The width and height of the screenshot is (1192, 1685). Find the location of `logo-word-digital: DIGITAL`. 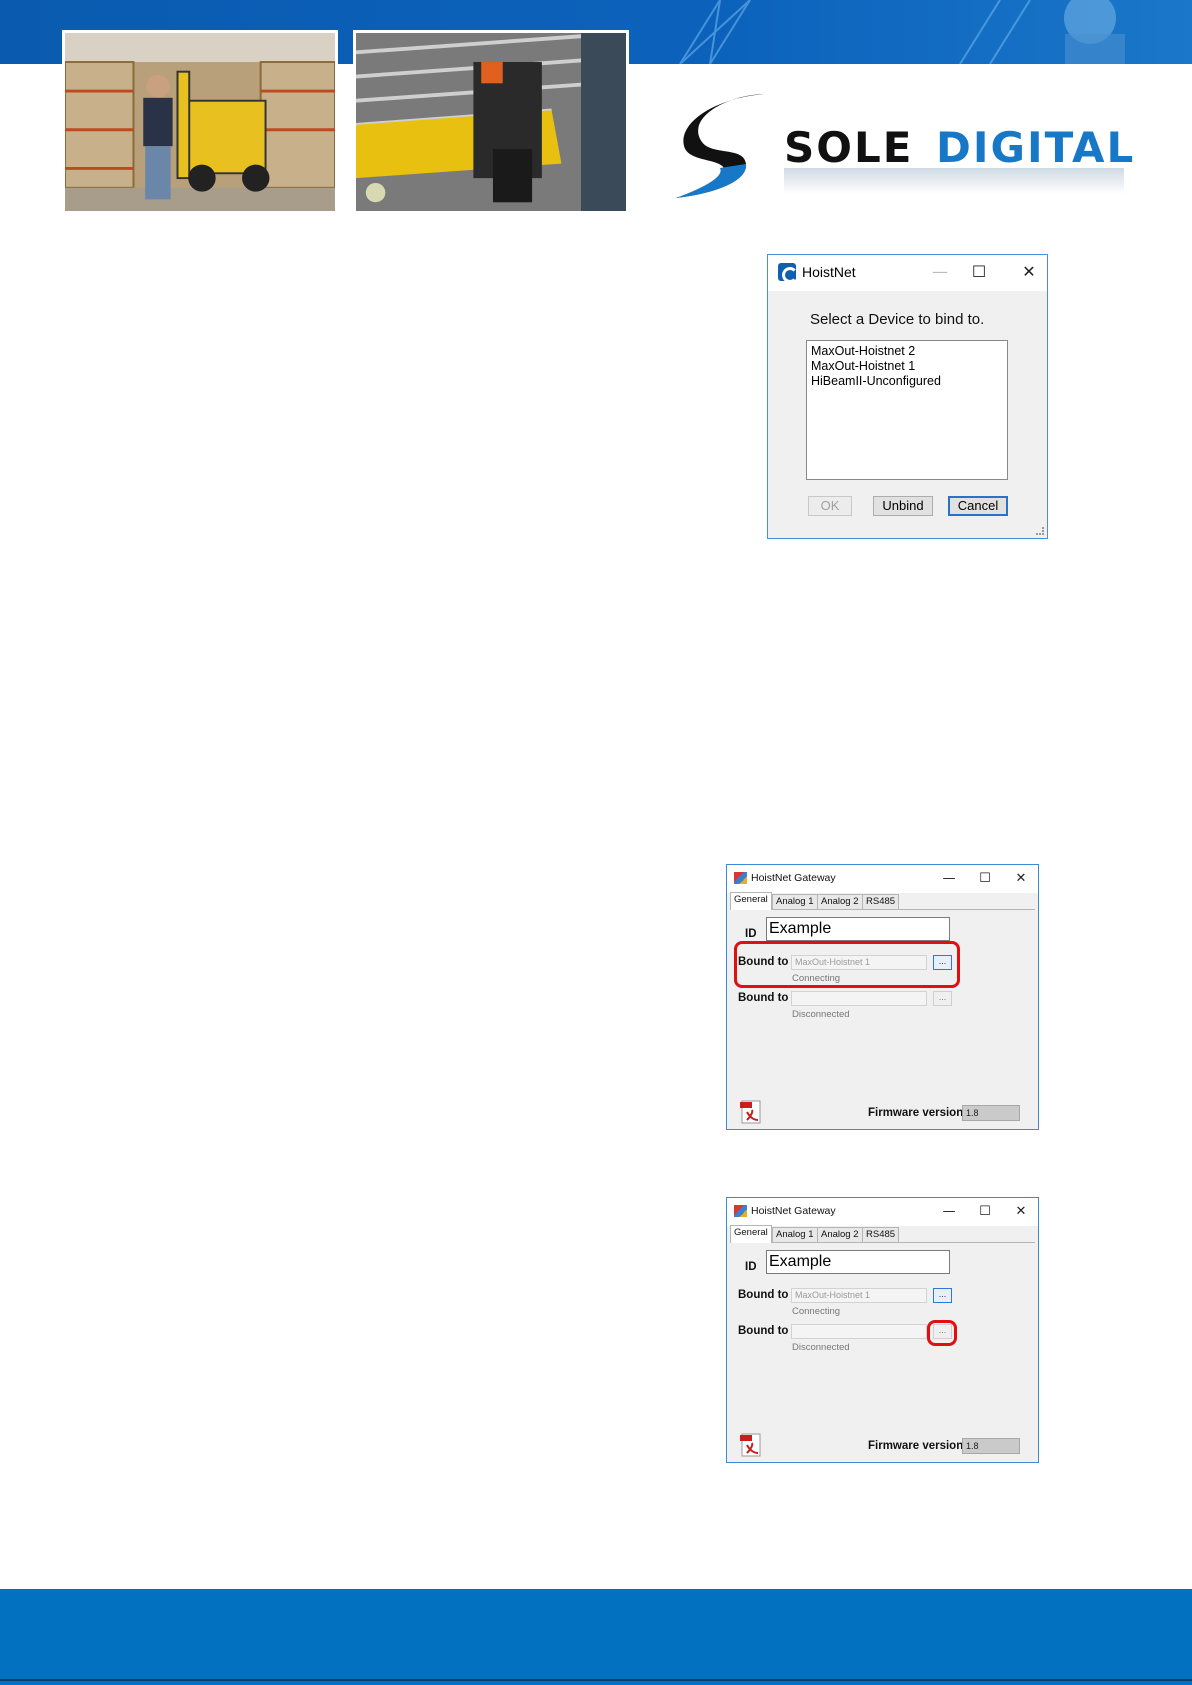

logo-word-digital: DIGITAL is located at coordinates (1036, 147).